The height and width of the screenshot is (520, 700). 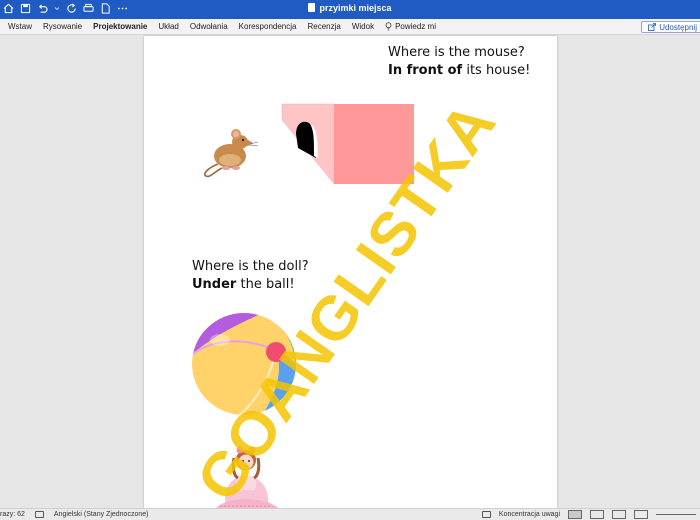 What do you see at coordinates (246, 472) in the screenshot?
I see `doll-illustration` at bounding box center [246, 472].